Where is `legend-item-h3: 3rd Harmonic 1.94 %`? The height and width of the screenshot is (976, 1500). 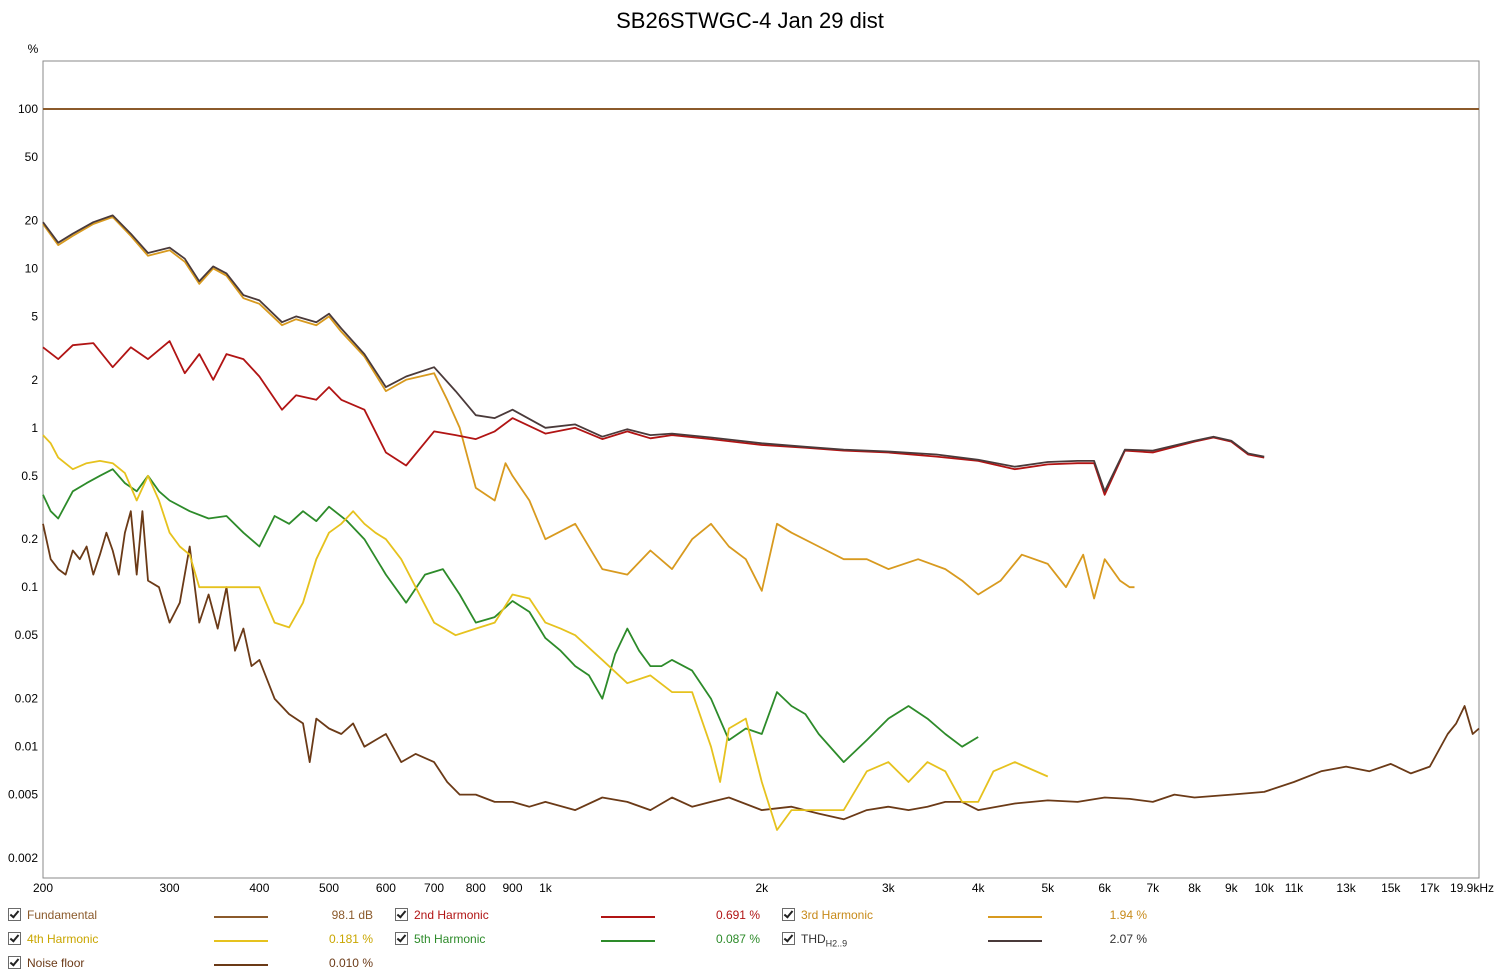 legend-item-h3: 3rd Harmonic 1.94 % is located at coordinates (967, 915).